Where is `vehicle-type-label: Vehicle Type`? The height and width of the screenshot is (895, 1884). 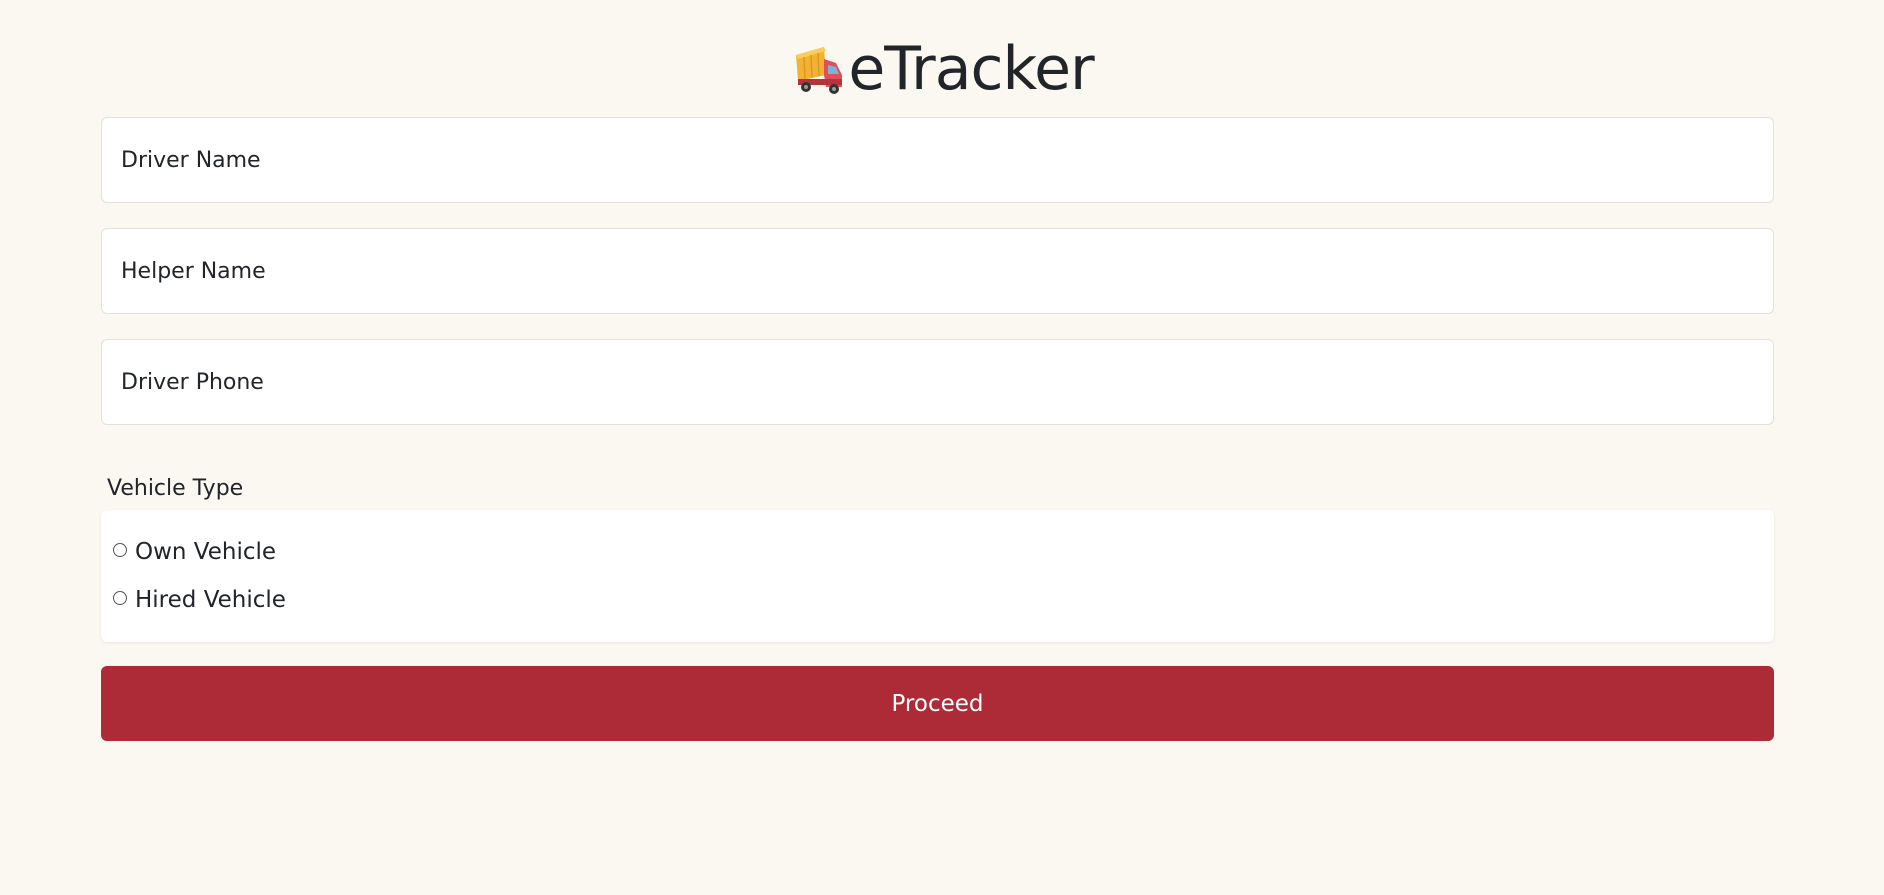 vehicle-type-label: Vehicle Type is located at coordinates (175, 488).